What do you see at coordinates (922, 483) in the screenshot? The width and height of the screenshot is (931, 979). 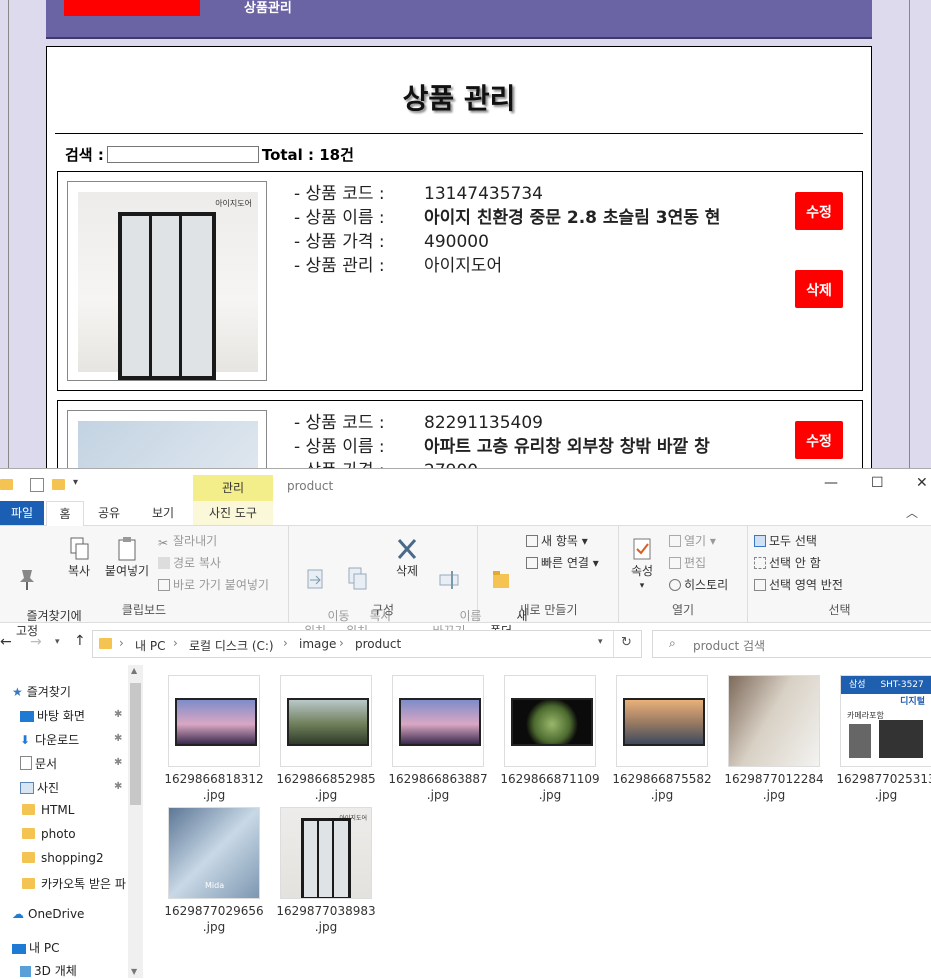 I see `close-button: ✕` at bounding box center [922, 483].